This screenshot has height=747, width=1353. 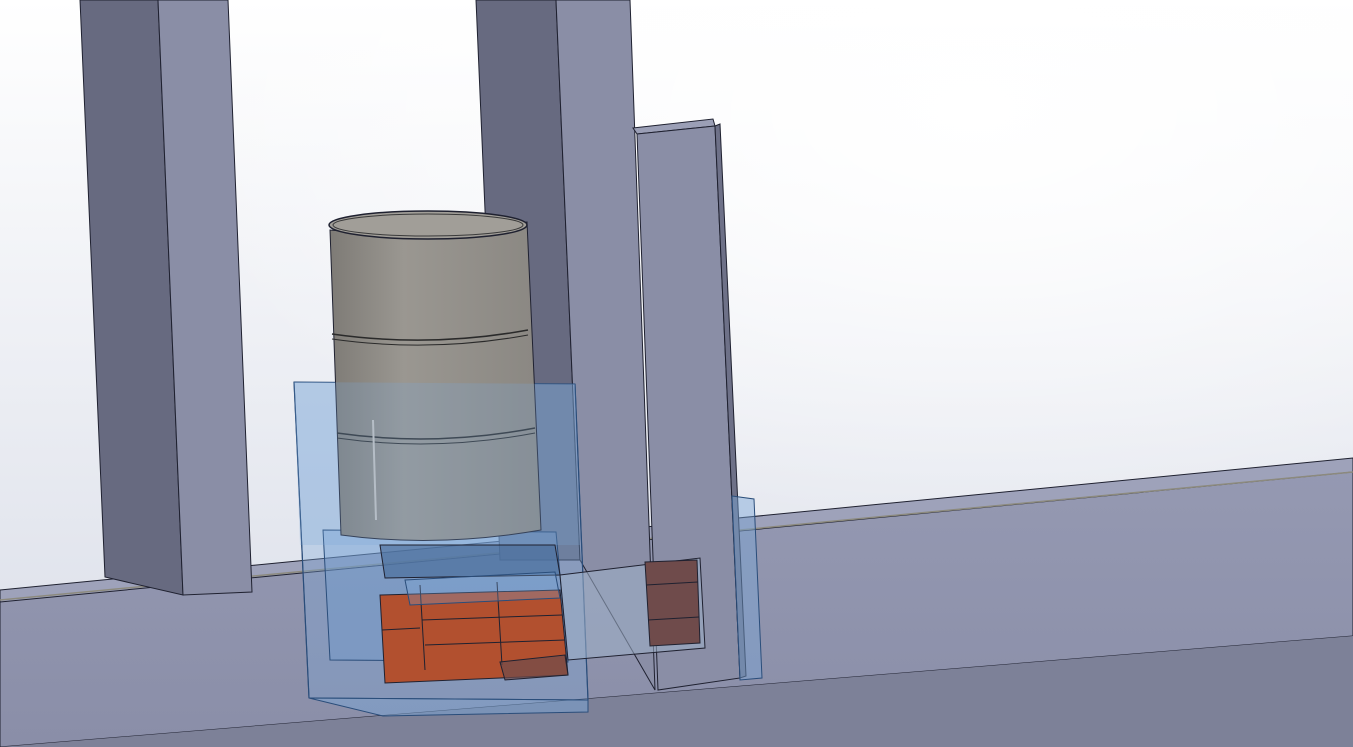 I want to click on motor-block, so click(x=474, y=614).